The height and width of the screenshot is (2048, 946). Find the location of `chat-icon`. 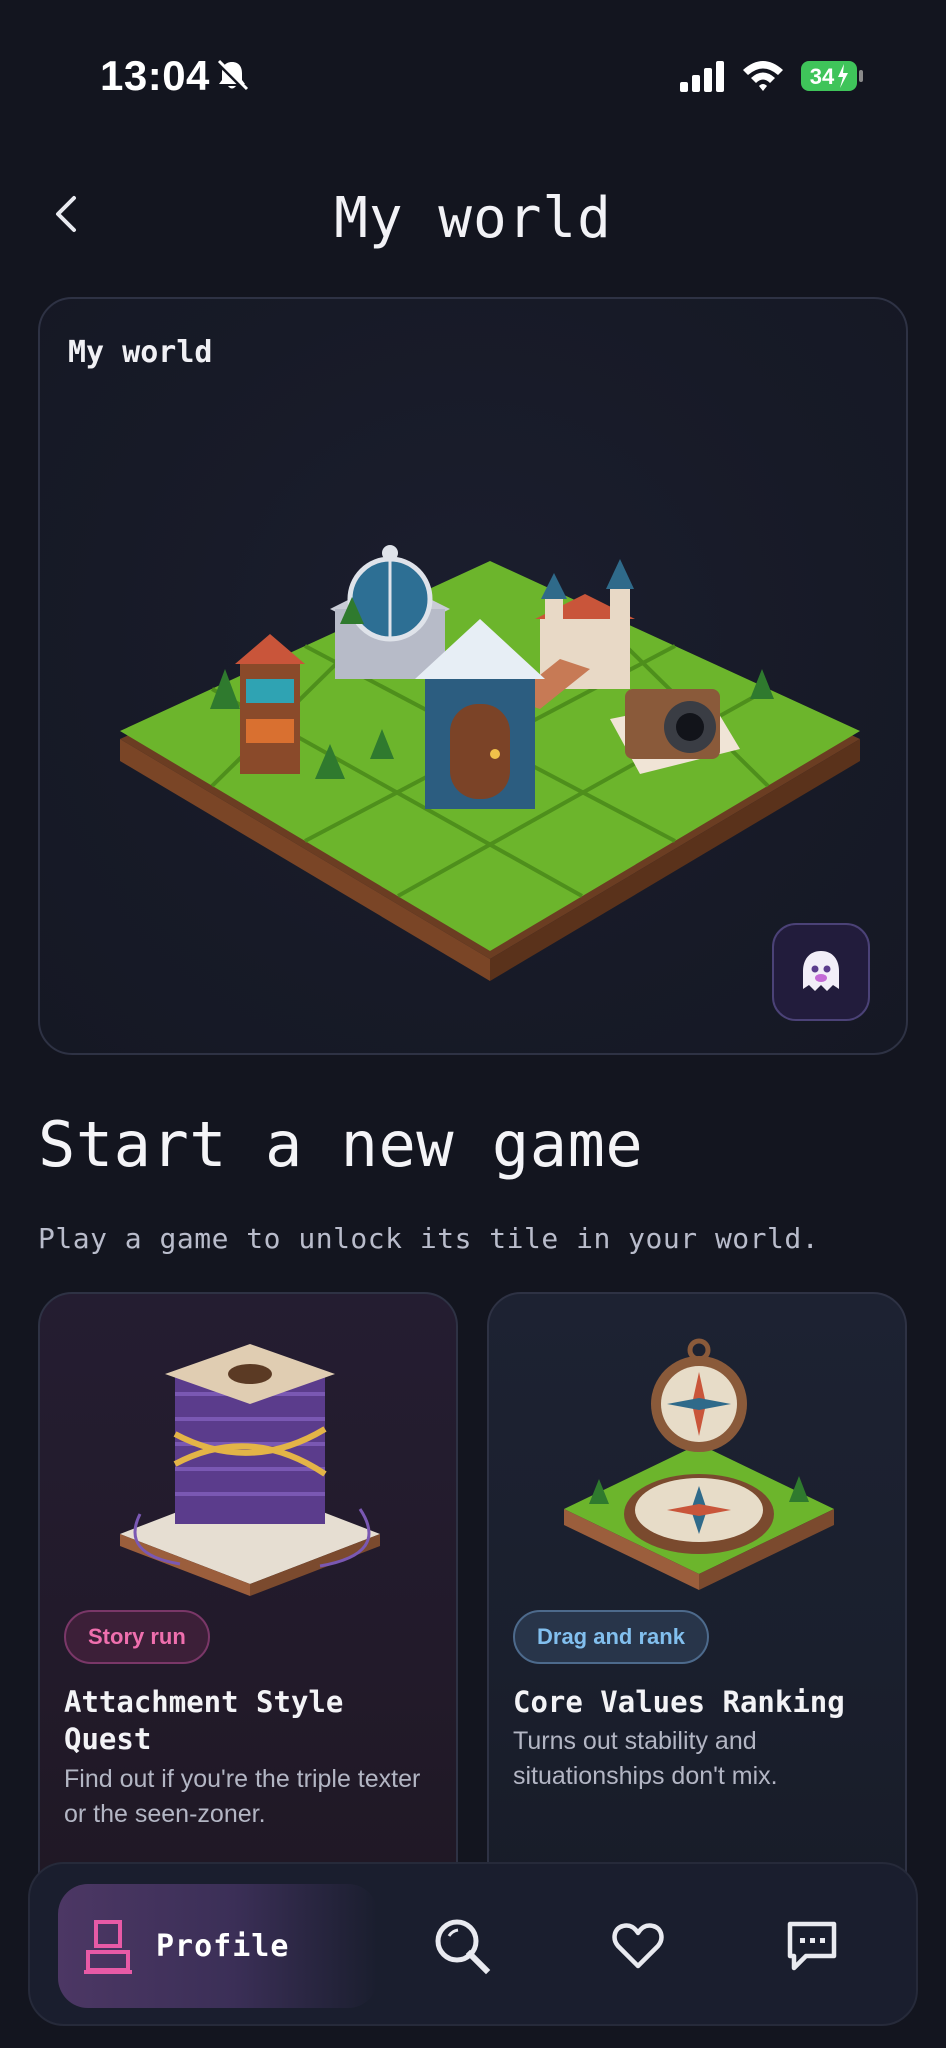

chat-icon is located at coordinates (812, 1946).